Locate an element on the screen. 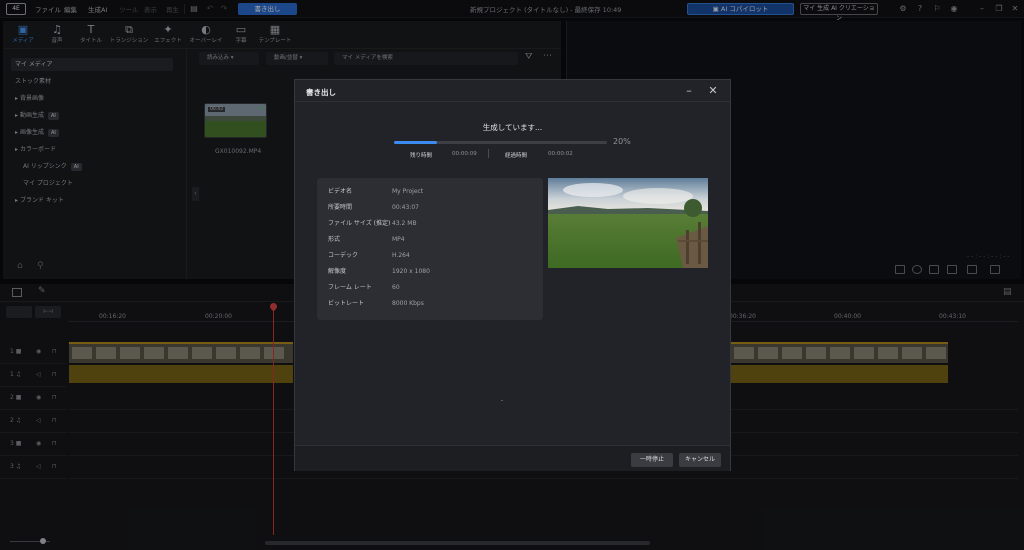 The height and width of the screenshot is (550, 1024). progress-percent: 20% is located at coordinates (622, 141).